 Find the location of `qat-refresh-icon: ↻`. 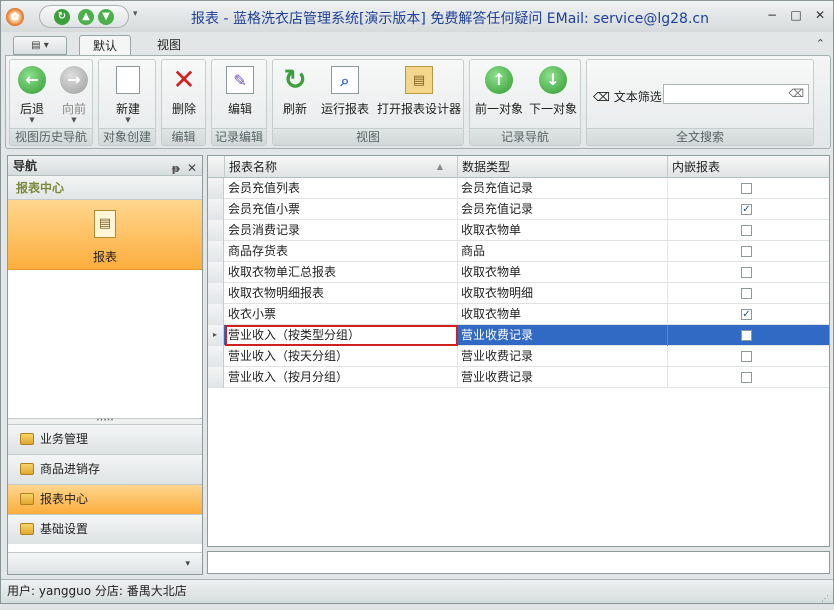

qat-refresh-icon: ↻ is located at coordinates (62, 17).